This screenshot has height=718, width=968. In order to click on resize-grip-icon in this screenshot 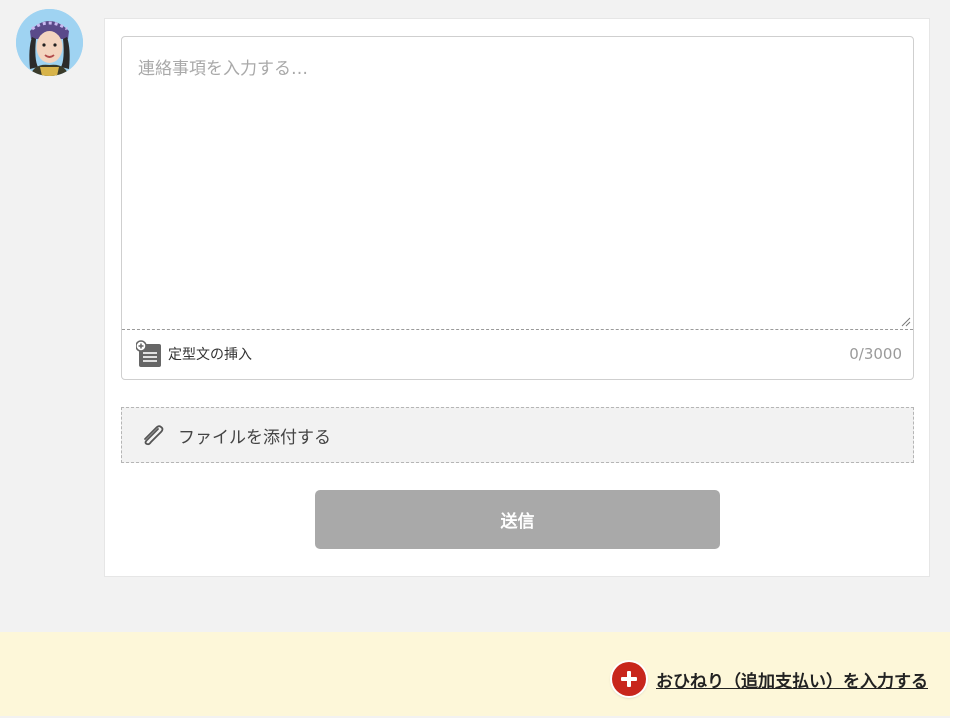, I will do `click(905, 321)`.